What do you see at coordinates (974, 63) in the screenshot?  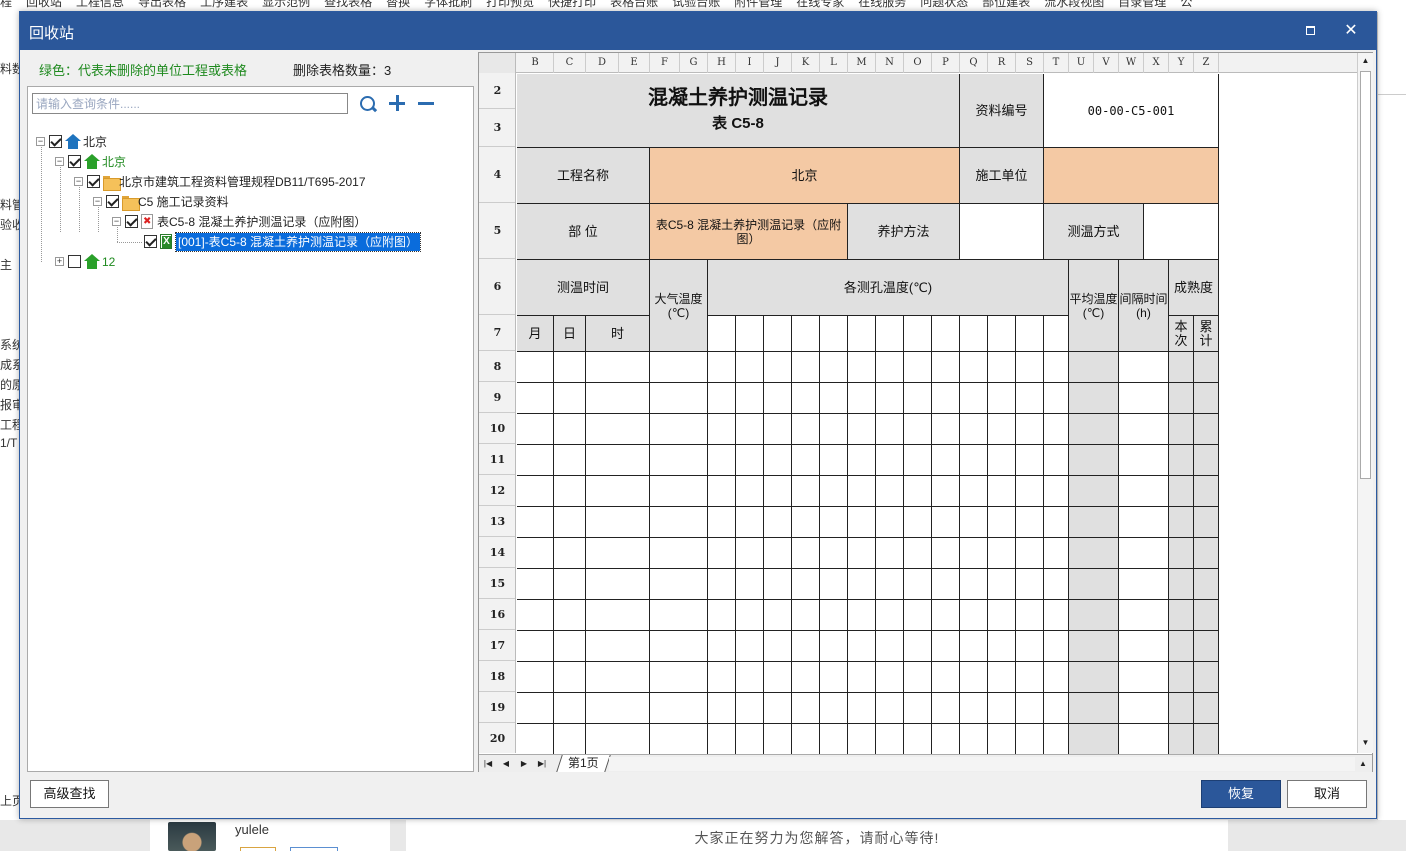 I see `column-header-cell: Q` at bounding box center [974, 63].